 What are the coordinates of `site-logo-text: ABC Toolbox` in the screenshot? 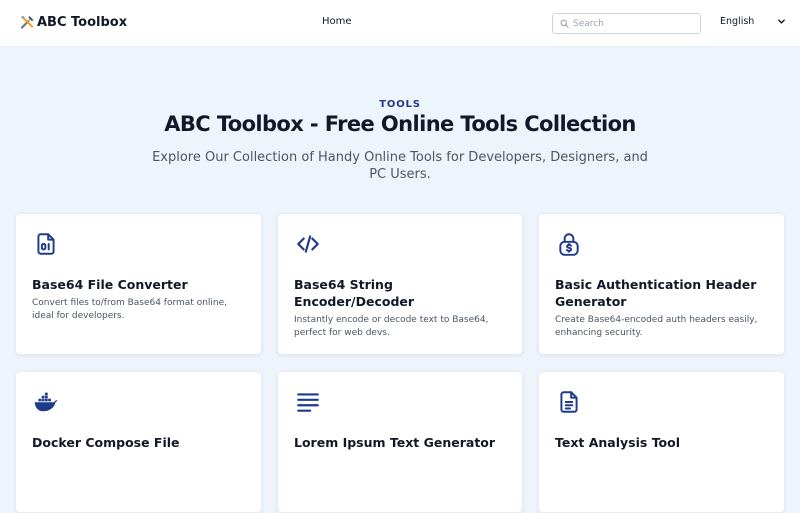 It's located at (82, 22).